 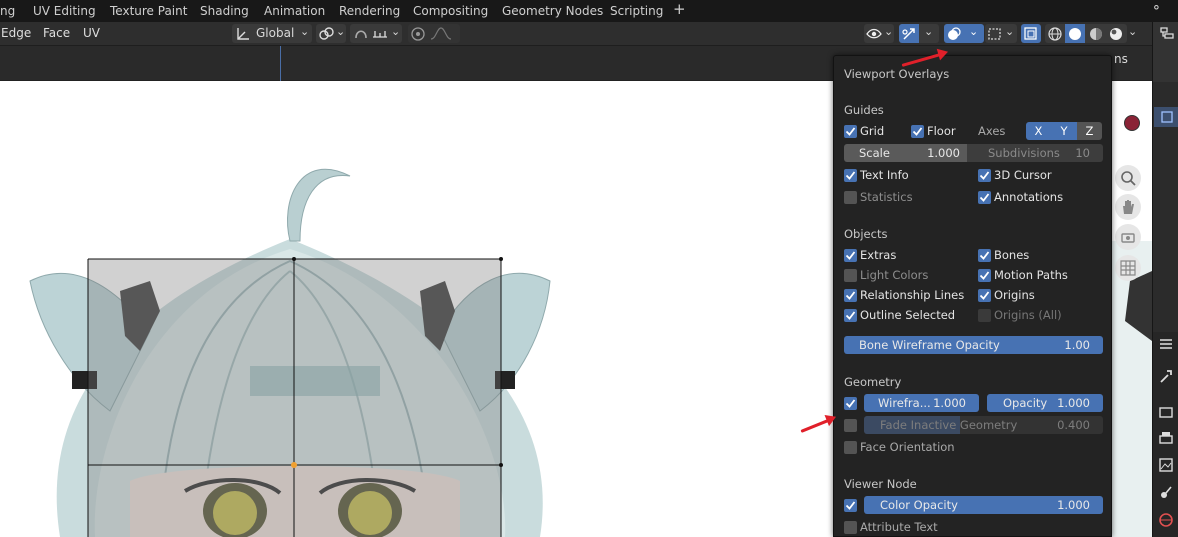 I want to click on grid-button, so click(x=1128, y=268).